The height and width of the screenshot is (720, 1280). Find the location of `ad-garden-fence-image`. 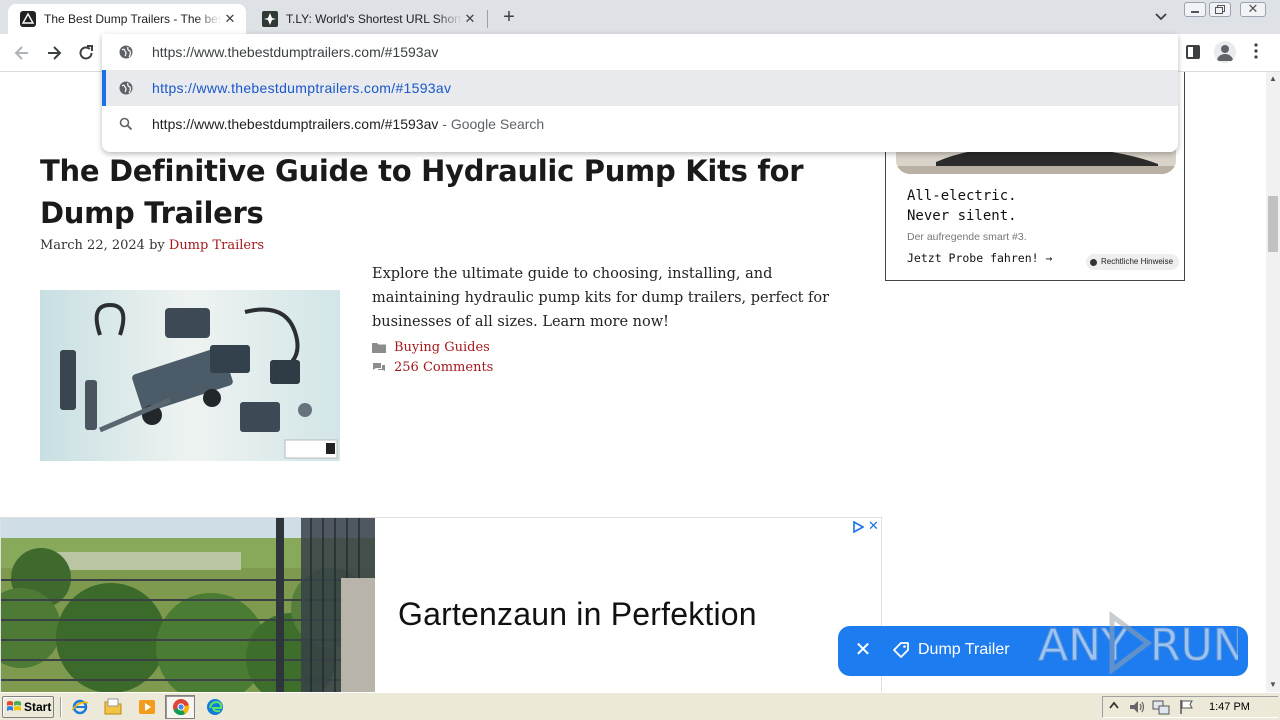

ad-garden-fence-image is located at coordinates (188, 605).